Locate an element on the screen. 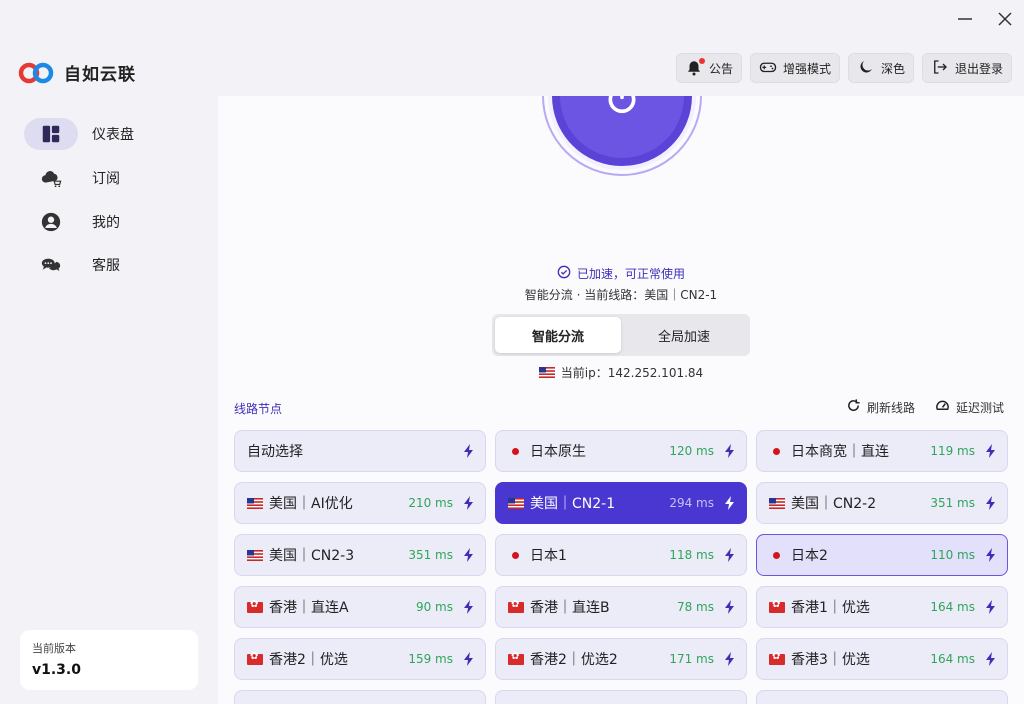  node-name: 美国｜AI优化 is located at coordinates (311, 504).